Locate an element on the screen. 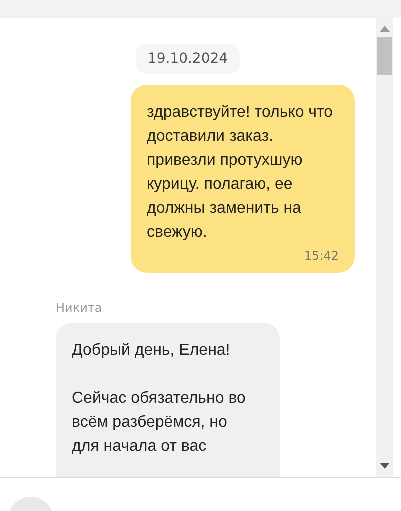  scrollbar is located at coordinates (384, 247).